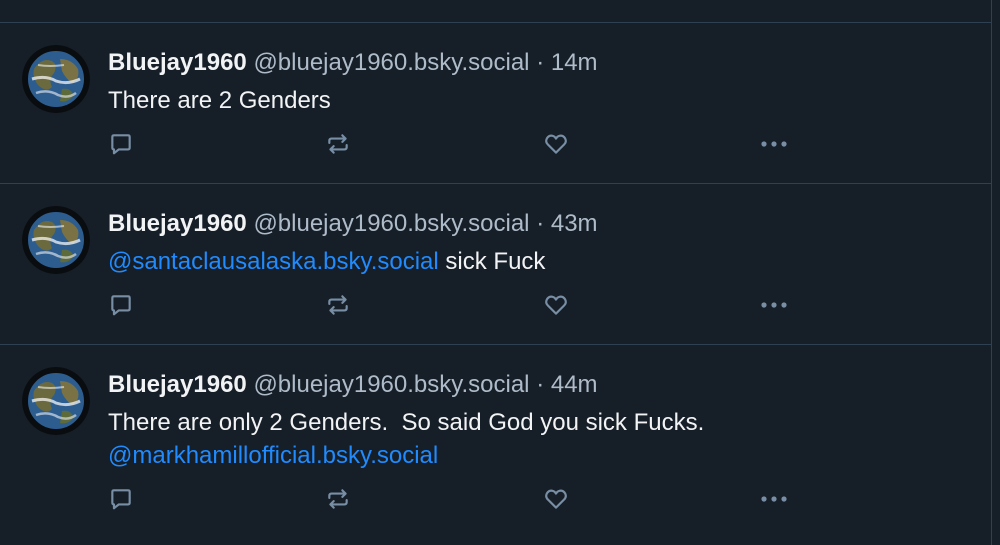  I want to click on post-time: 43m, so click(574, 223).